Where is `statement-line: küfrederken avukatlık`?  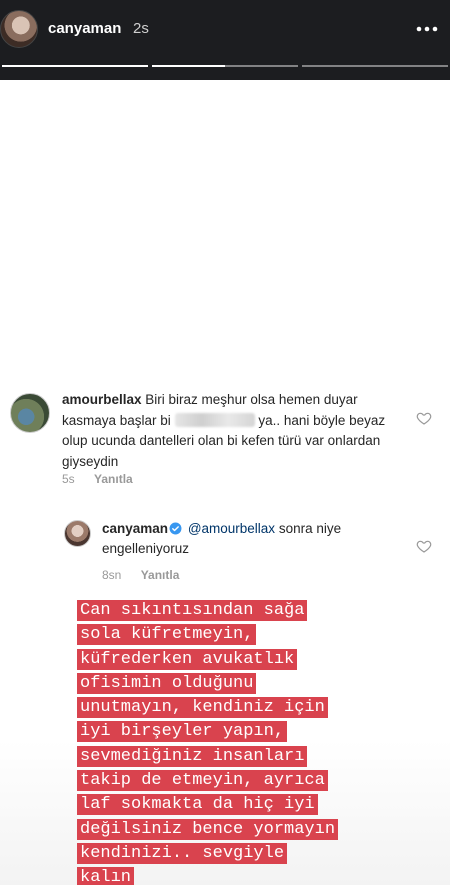 statement-line: küfrederken avukatlık is located at coordinates (242, 660).